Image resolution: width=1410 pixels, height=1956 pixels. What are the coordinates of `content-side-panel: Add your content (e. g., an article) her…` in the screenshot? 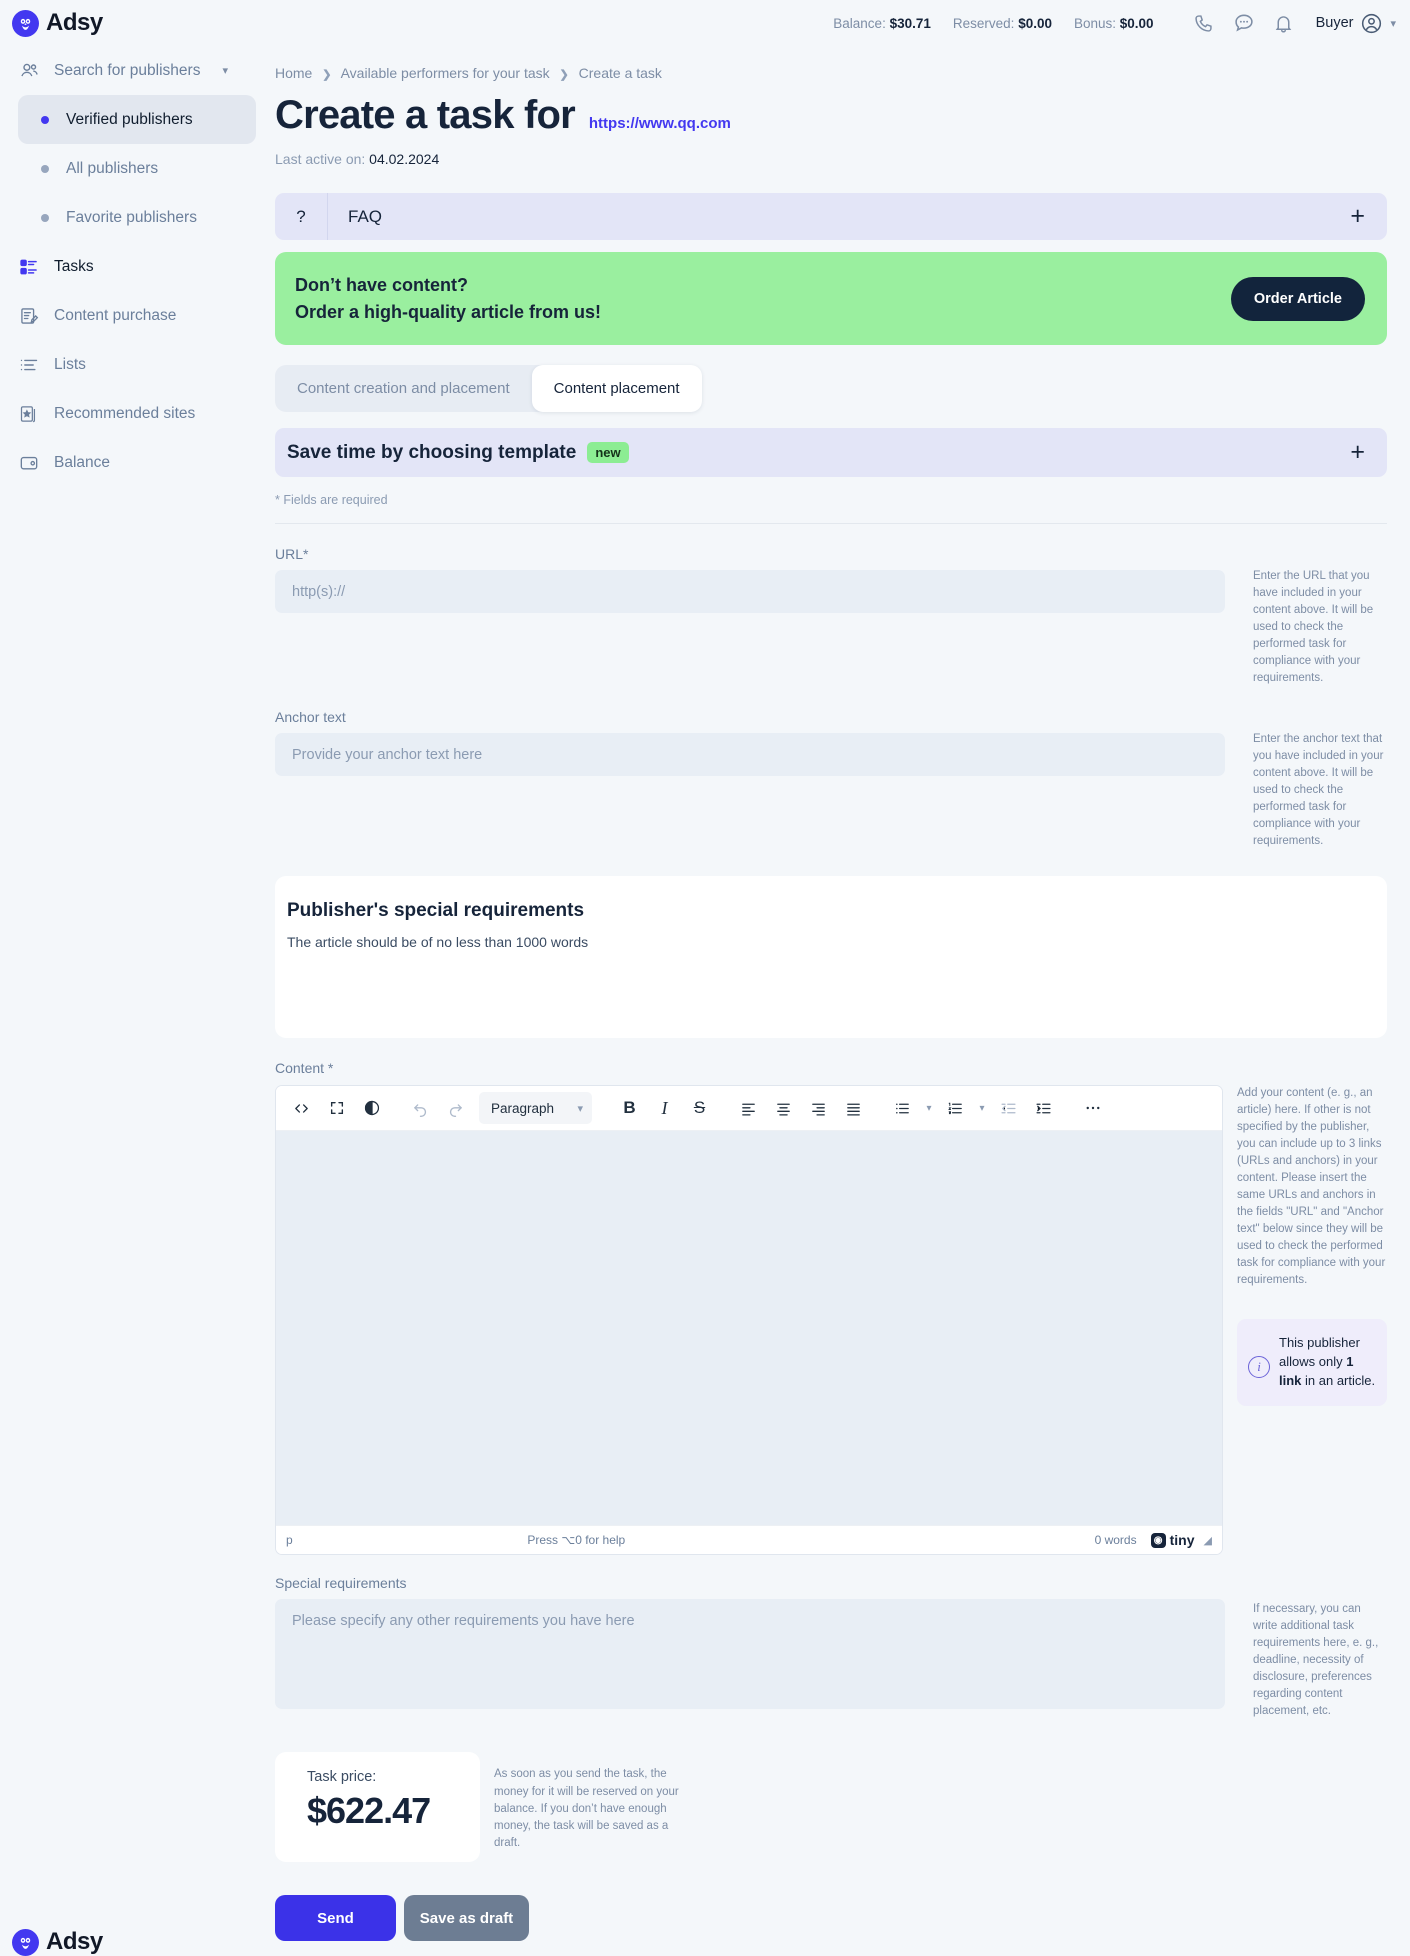 It's located at (1312, 1320).